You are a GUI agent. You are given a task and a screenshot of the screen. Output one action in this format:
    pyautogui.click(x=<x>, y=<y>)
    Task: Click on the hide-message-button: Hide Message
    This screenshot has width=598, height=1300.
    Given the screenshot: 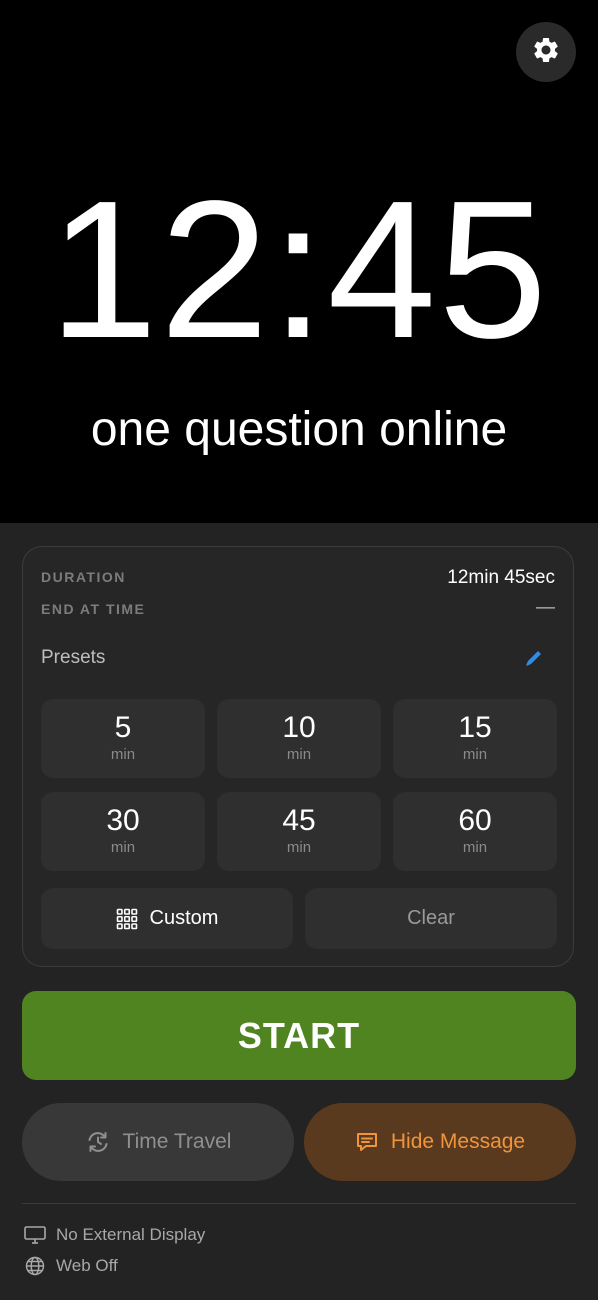 What is the action you would take?
    pyautogui.click(x=440, y=1142)
    